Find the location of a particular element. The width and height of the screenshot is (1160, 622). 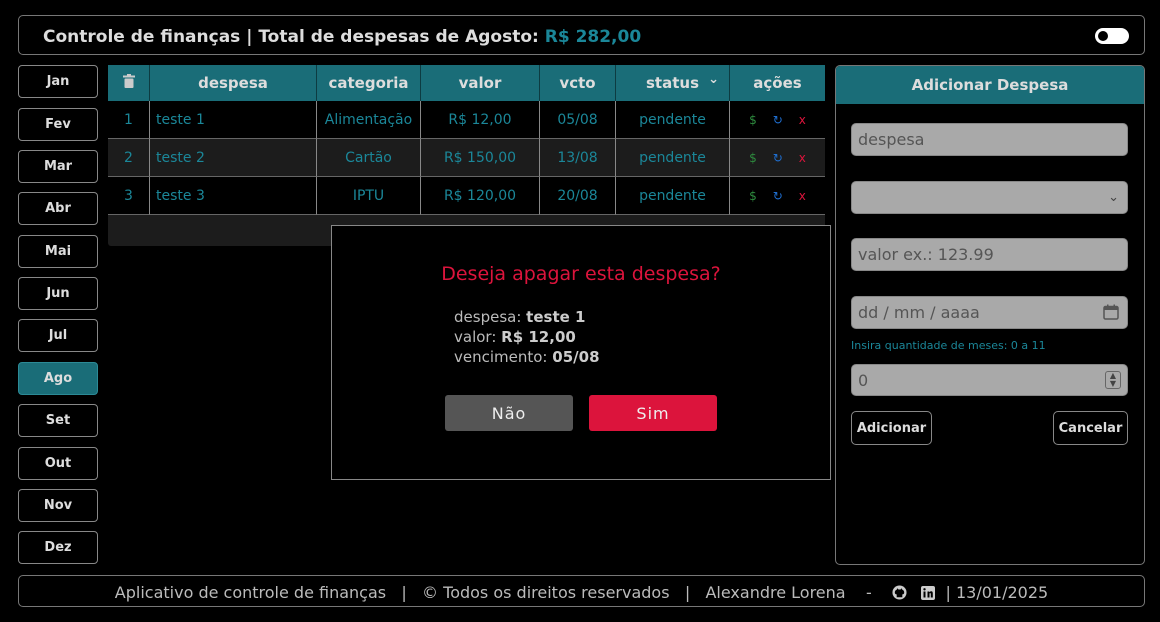

panel-title: Adicionar Despesa is located at coordinates (990, 85).